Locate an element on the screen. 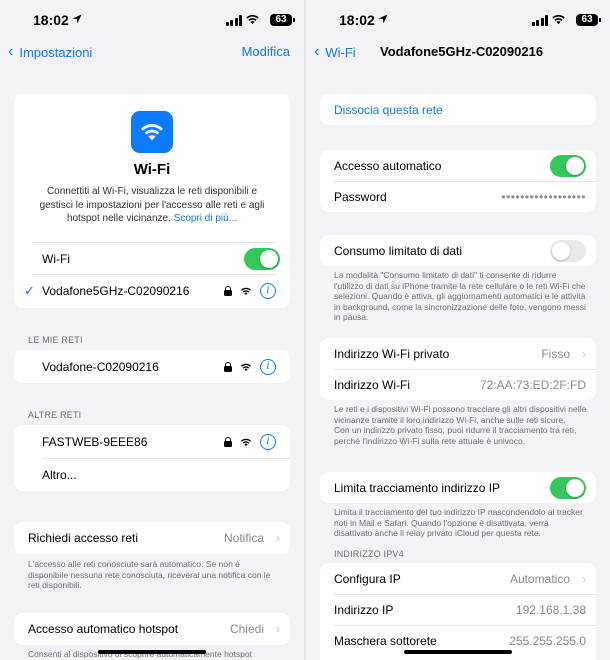  password-label: Password is located at coordinates (360, 196).